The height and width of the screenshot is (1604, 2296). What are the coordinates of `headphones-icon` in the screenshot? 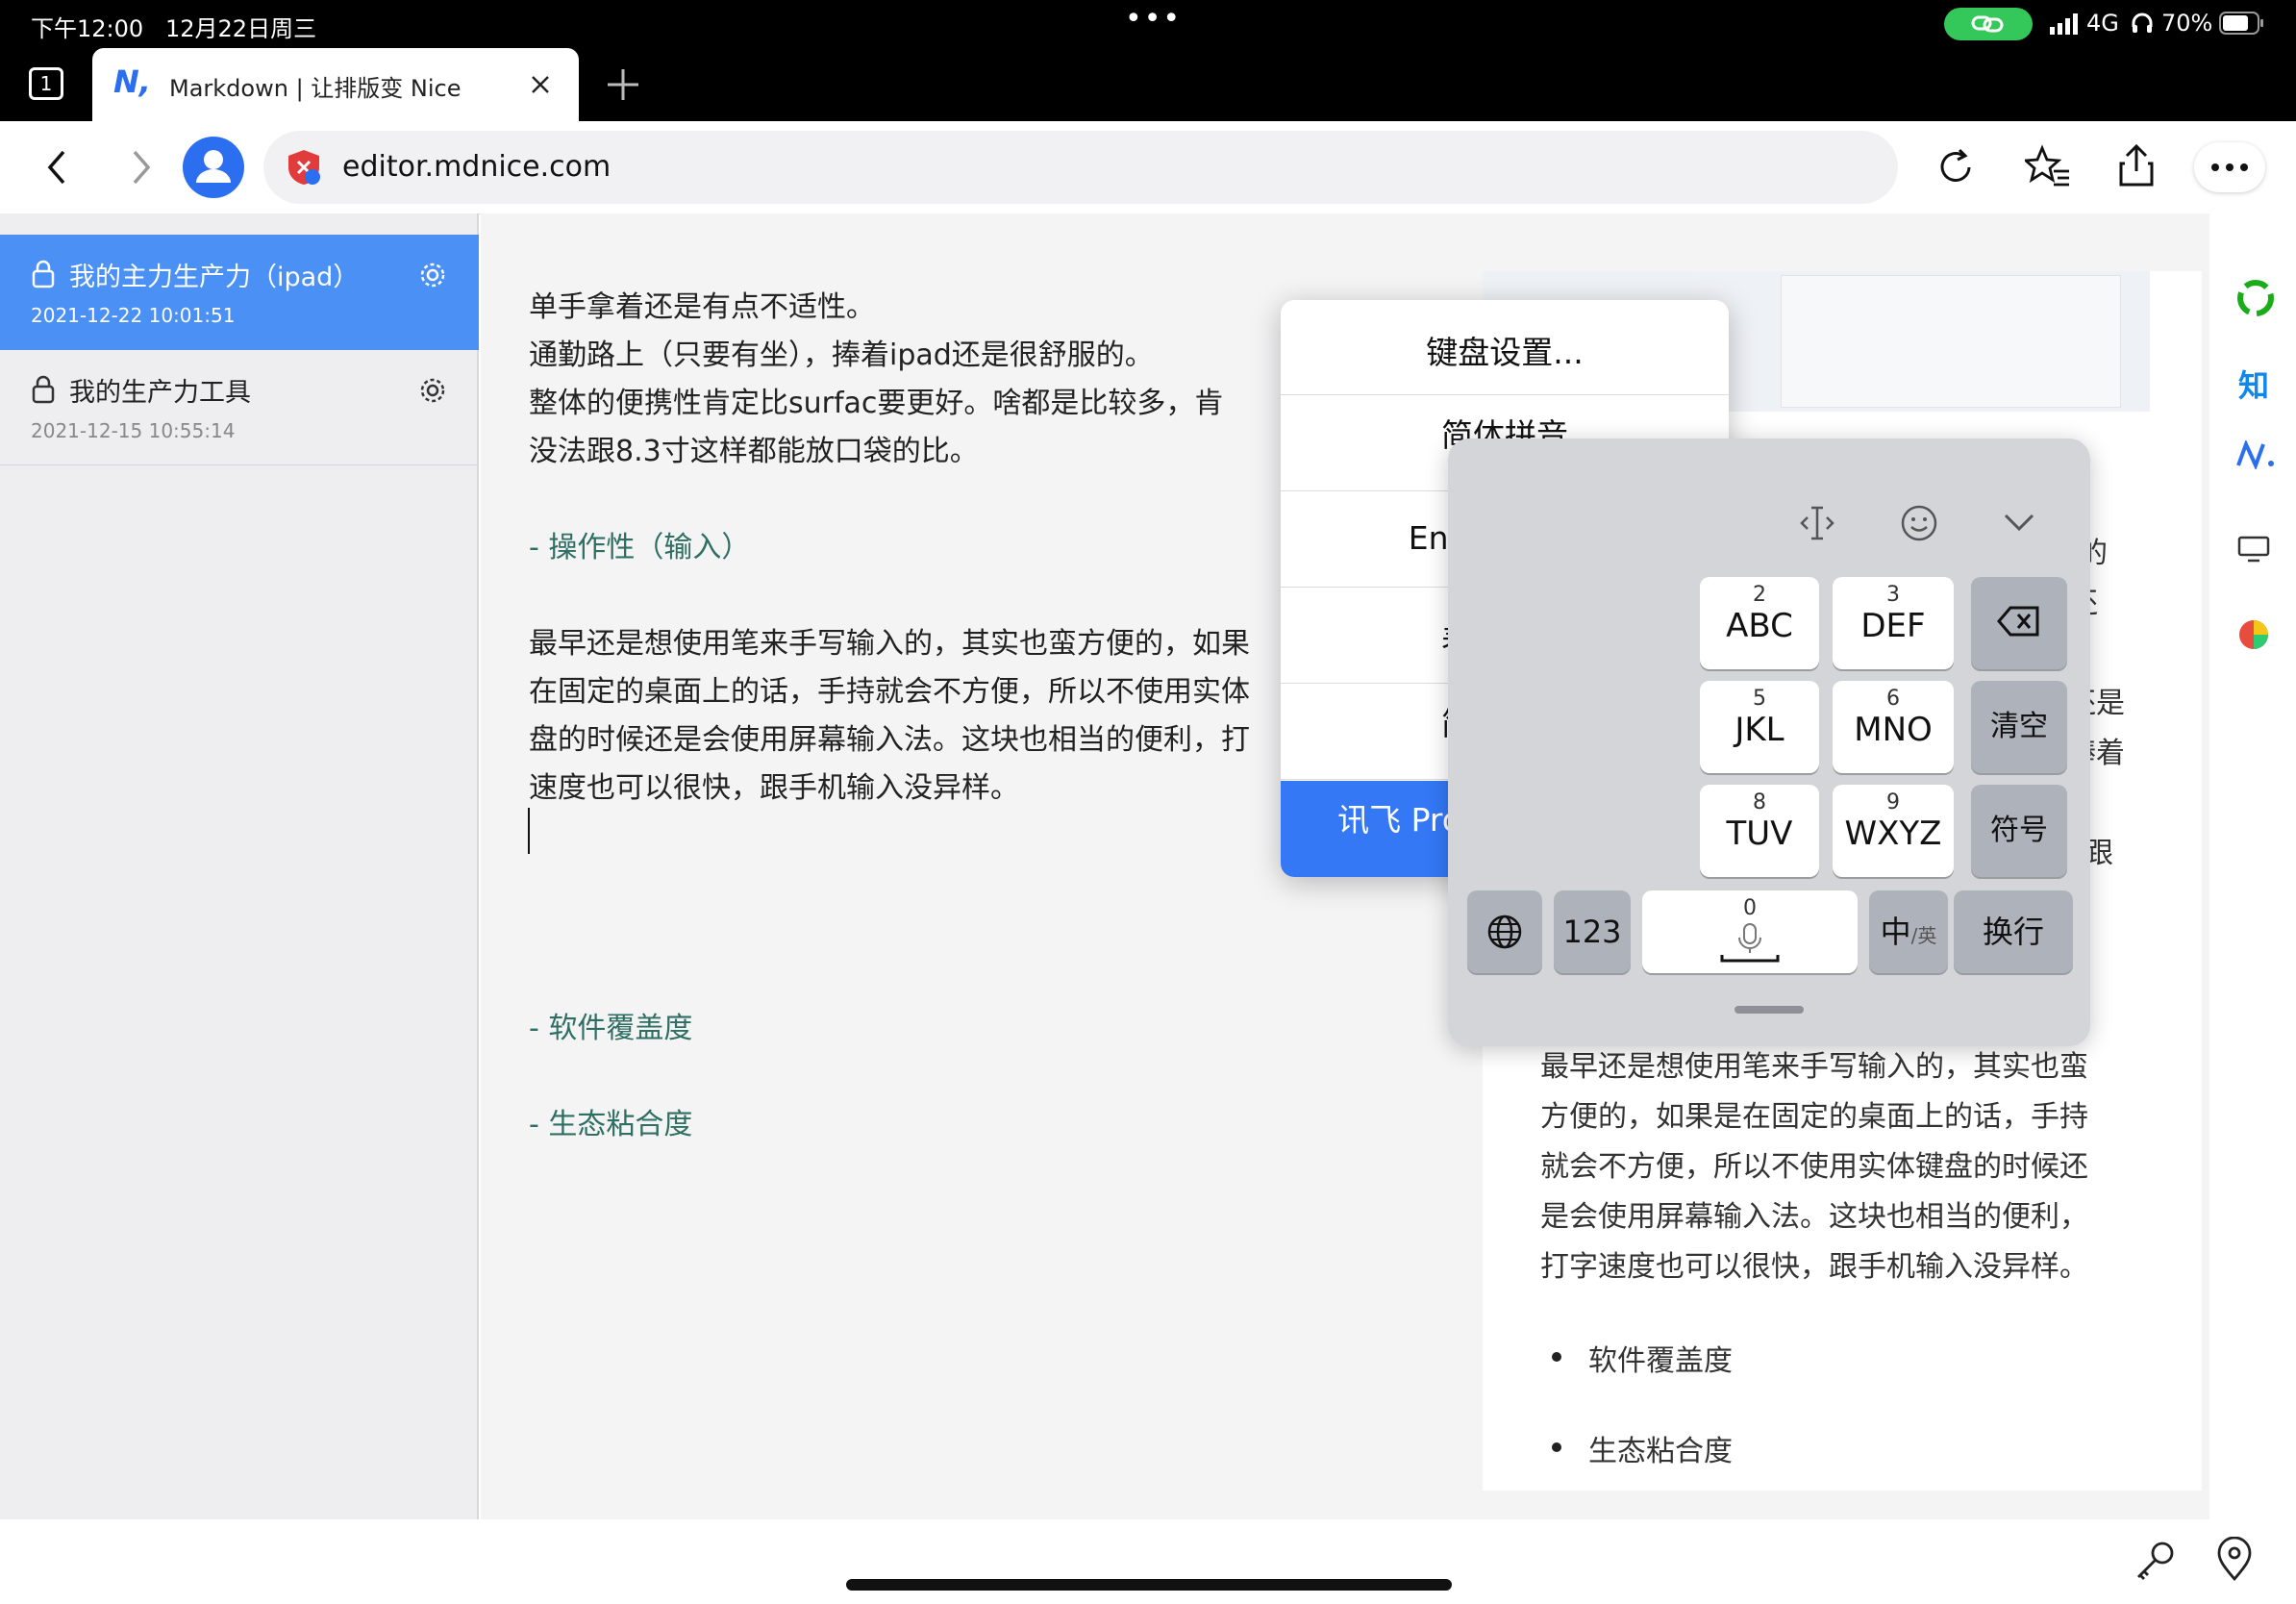 It's located at (2142, 23).